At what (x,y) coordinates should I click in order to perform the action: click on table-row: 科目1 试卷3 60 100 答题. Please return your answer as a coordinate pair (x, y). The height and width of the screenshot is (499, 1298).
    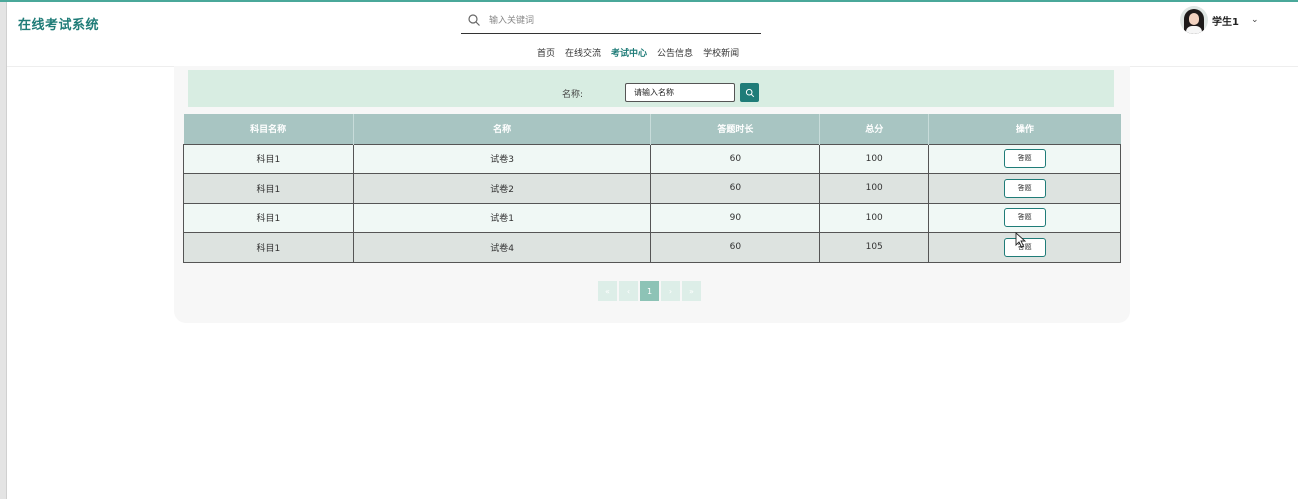
    Looking at the image, I should click on (652, 158).